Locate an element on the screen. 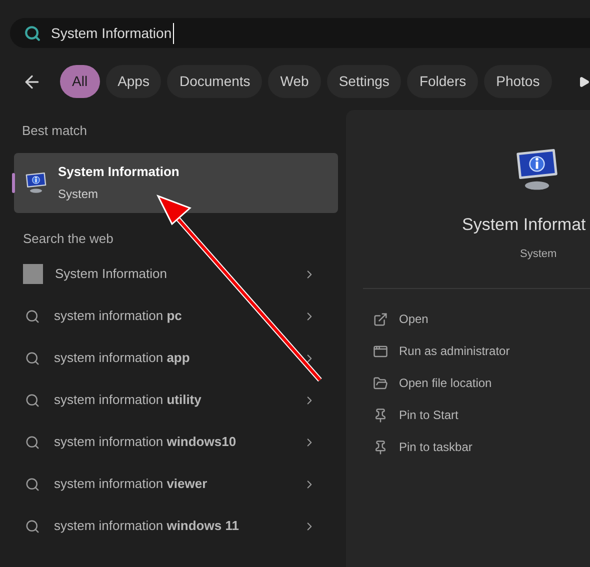 This screenshot has height=567, width=590. result-title: System Information is located at coordinates (119, 172).